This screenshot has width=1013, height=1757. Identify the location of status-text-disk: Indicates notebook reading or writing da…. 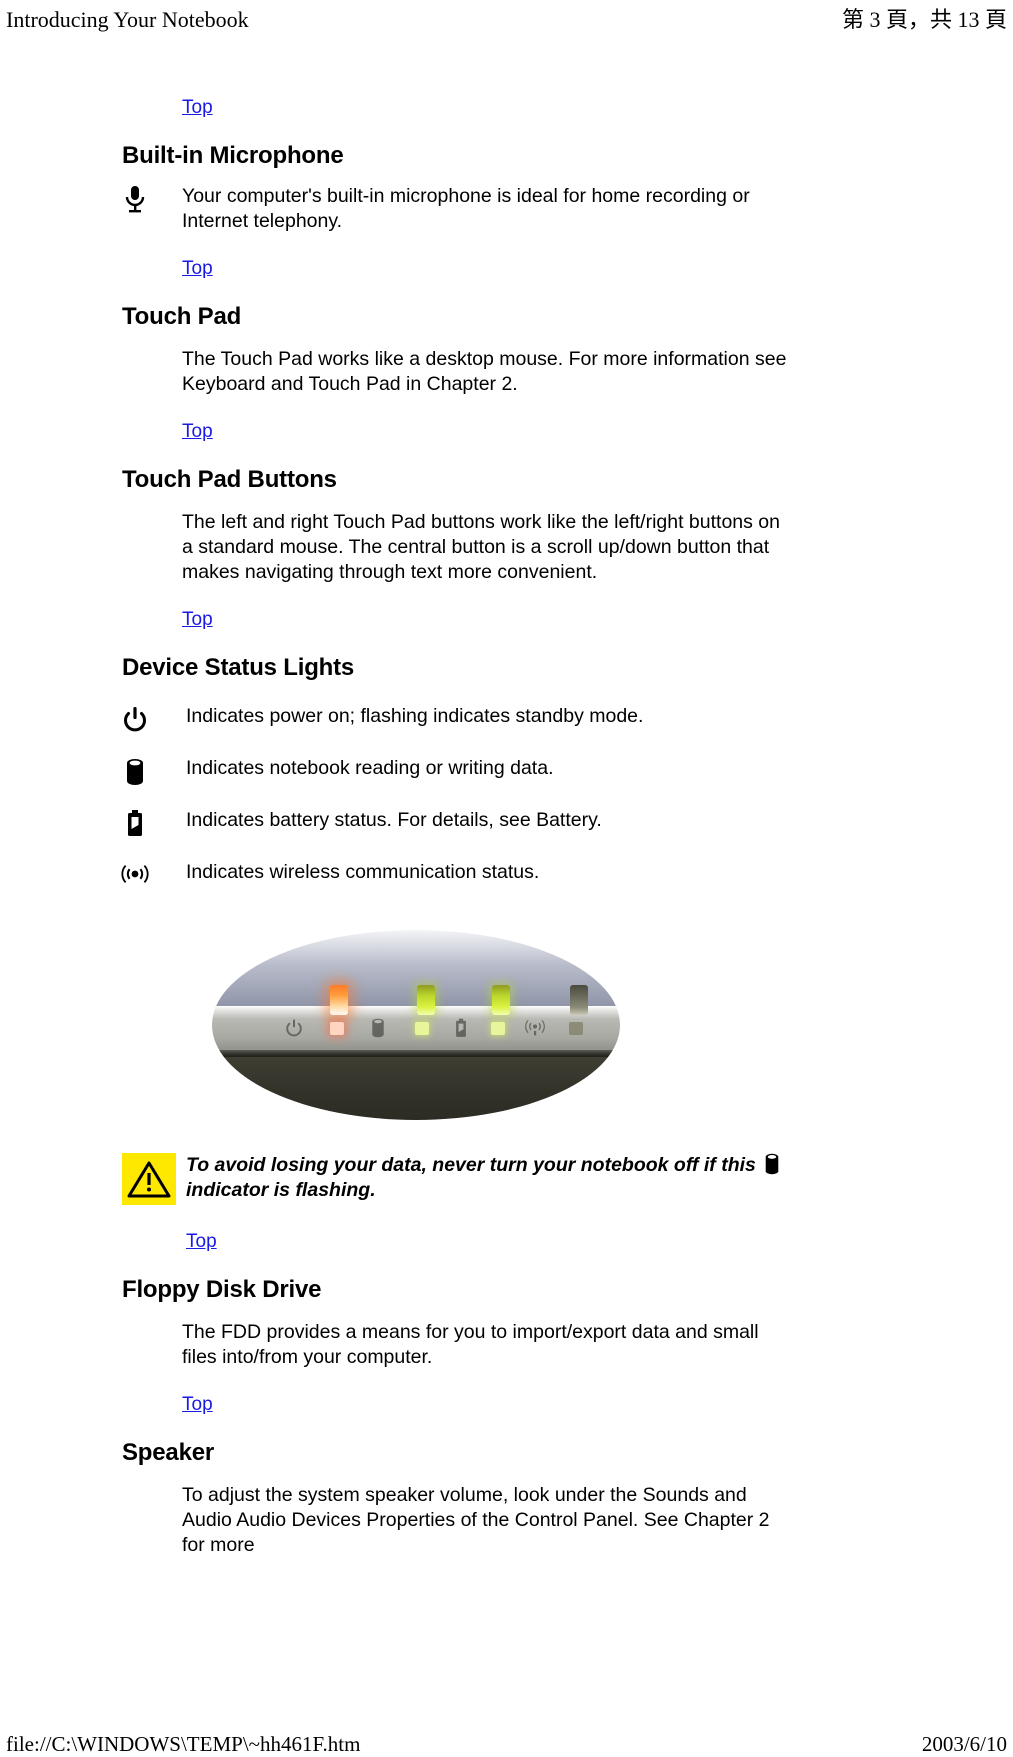
(370, 768).